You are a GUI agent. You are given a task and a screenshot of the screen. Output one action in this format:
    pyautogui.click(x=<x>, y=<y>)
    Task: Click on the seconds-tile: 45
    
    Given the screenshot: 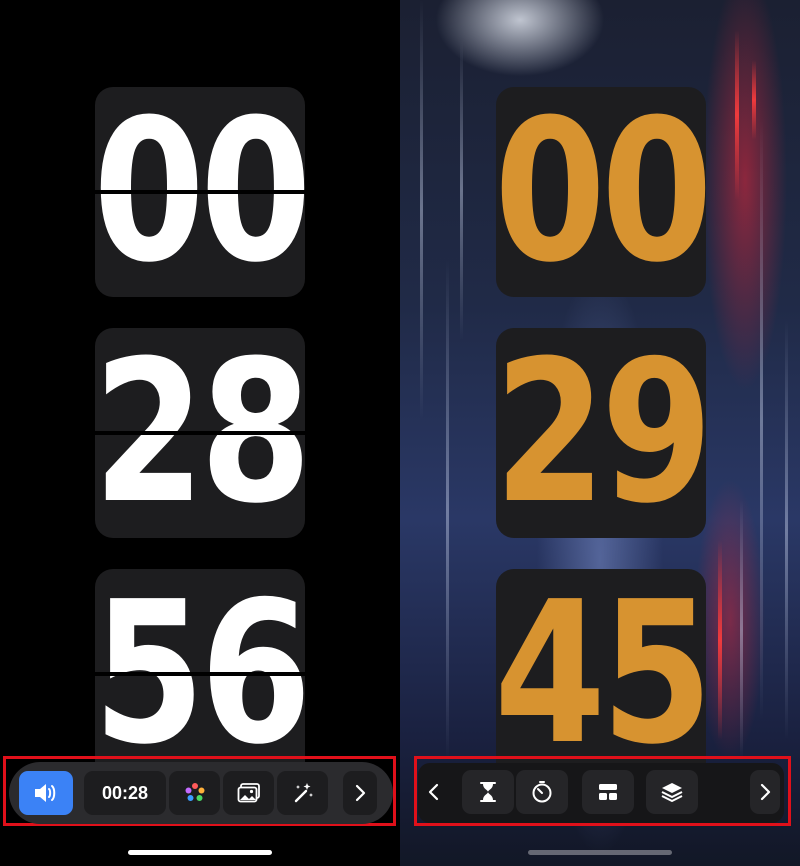 What is the action you would take?
    pyautogui.click(x=601, y=674)
    